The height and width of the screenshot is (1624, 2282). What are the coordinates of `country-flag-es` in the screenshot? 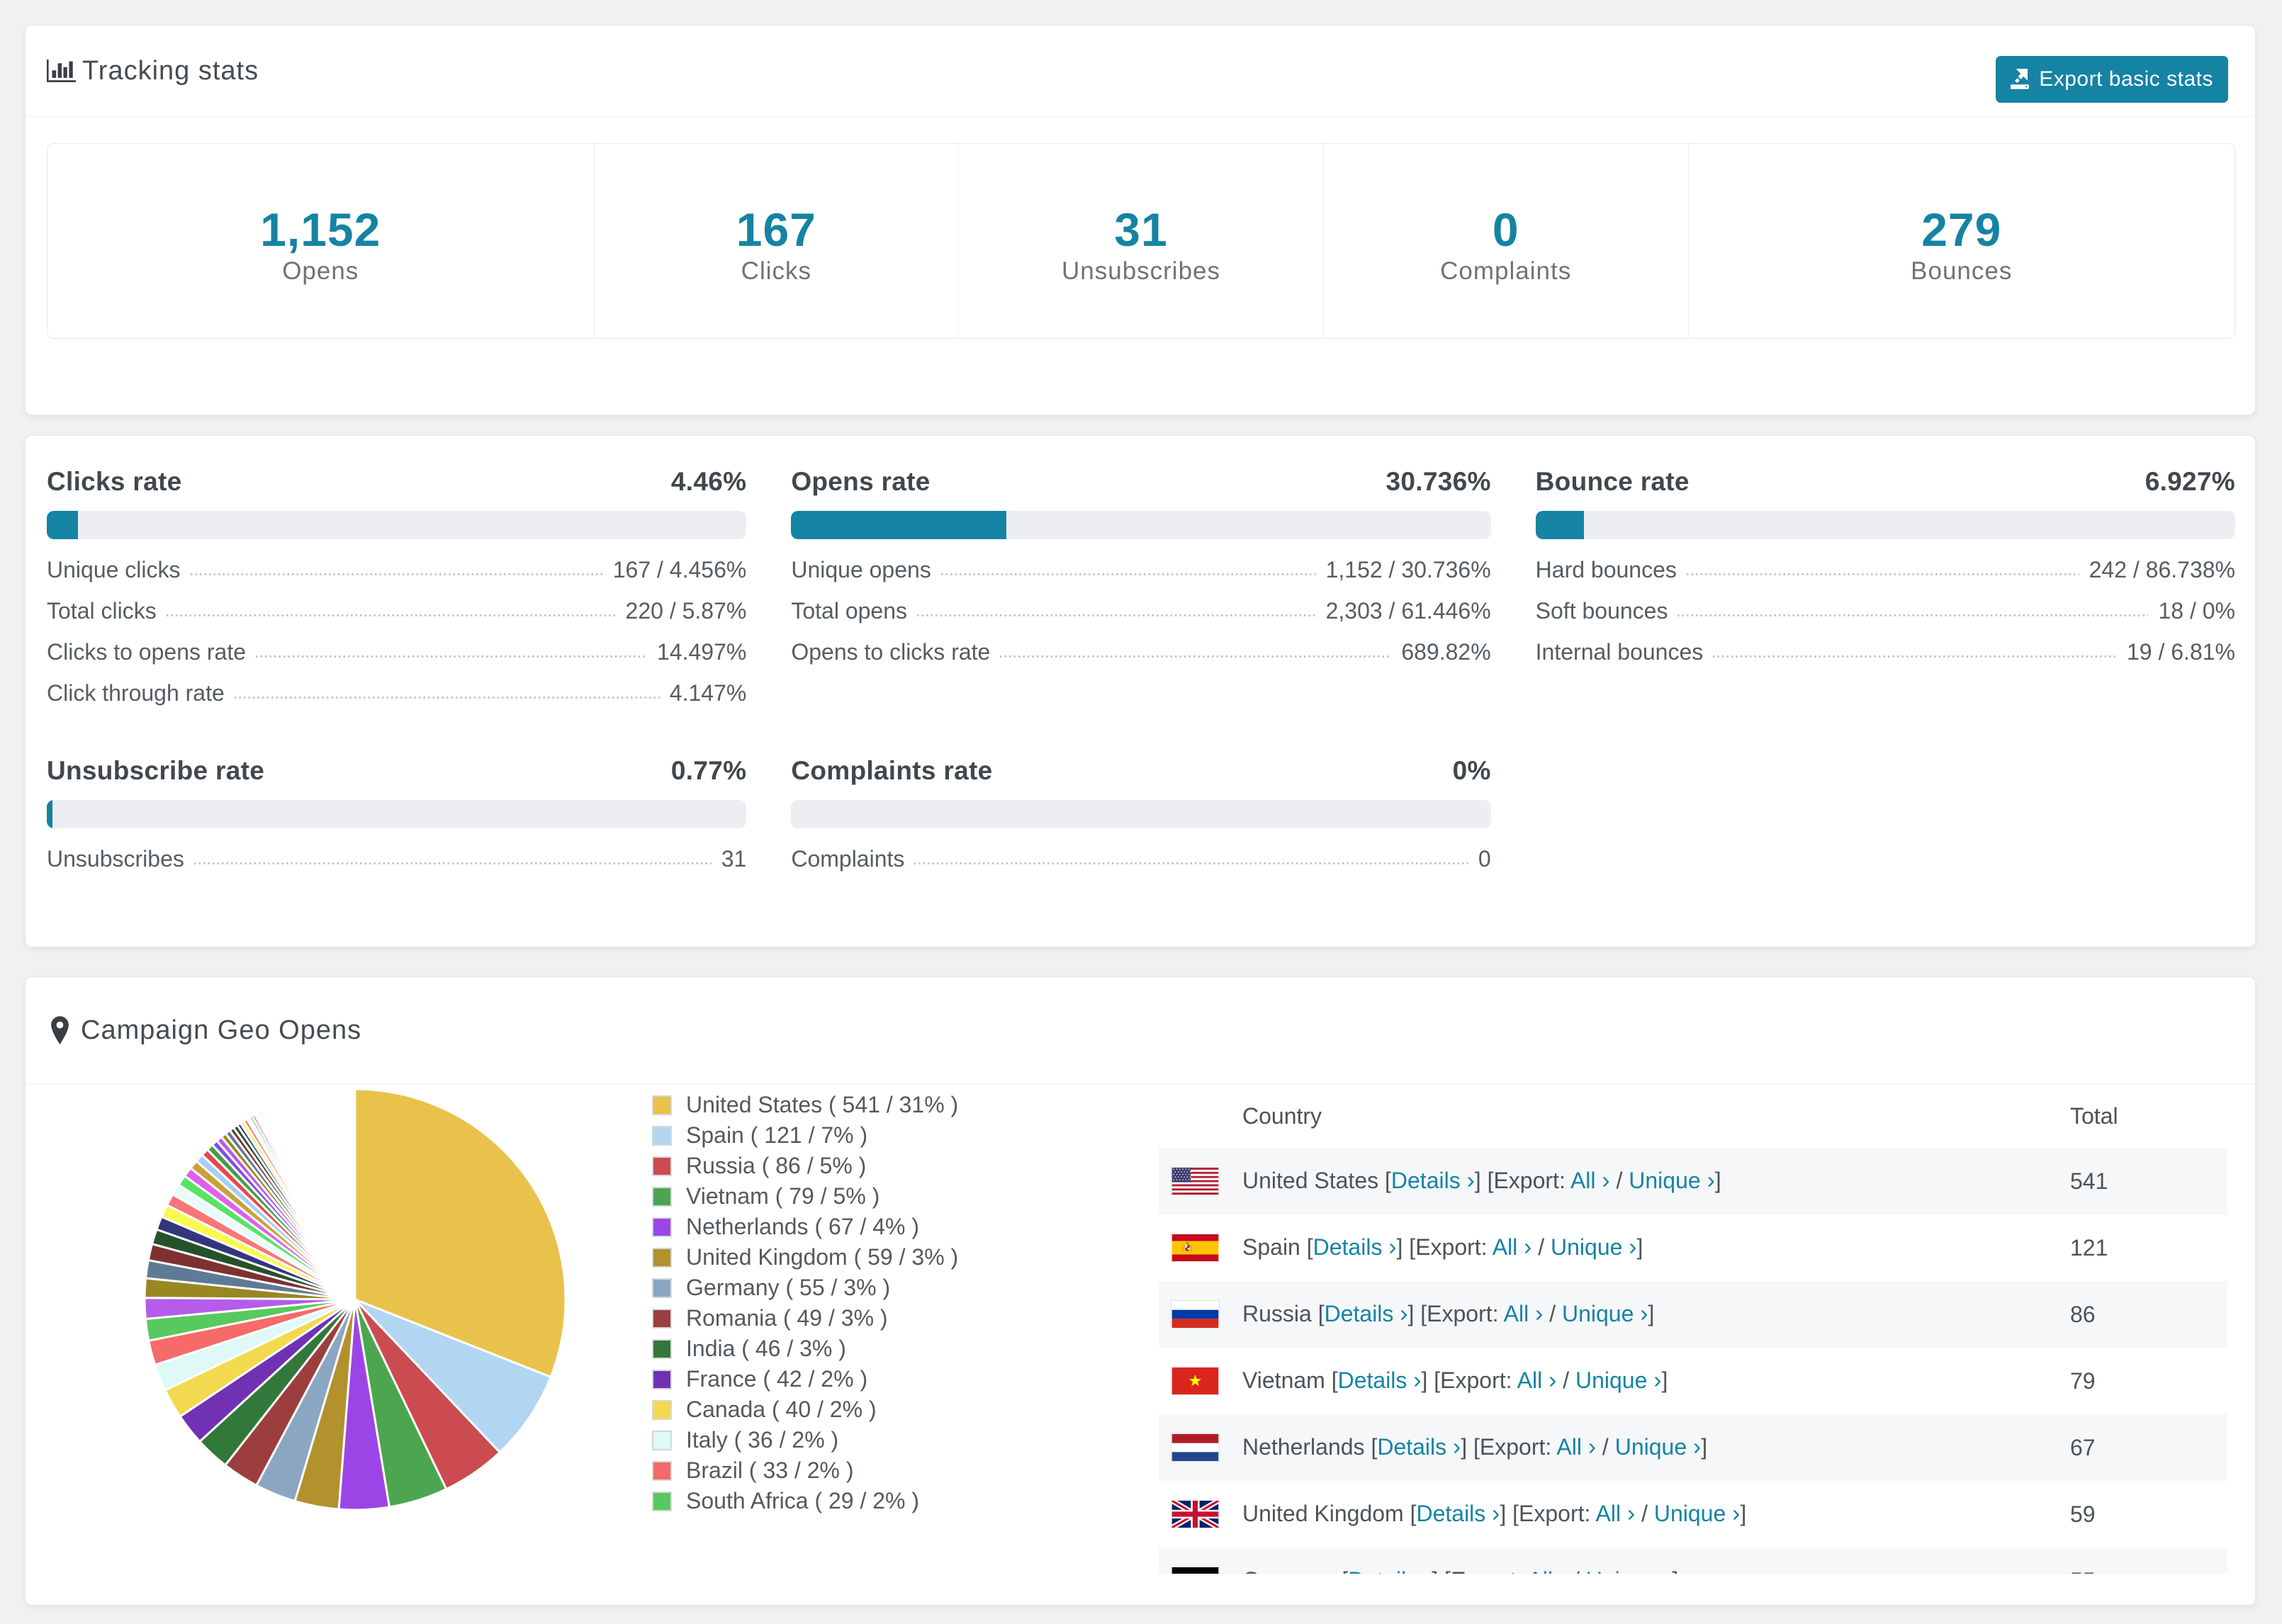 It's located at (1195, 1247).